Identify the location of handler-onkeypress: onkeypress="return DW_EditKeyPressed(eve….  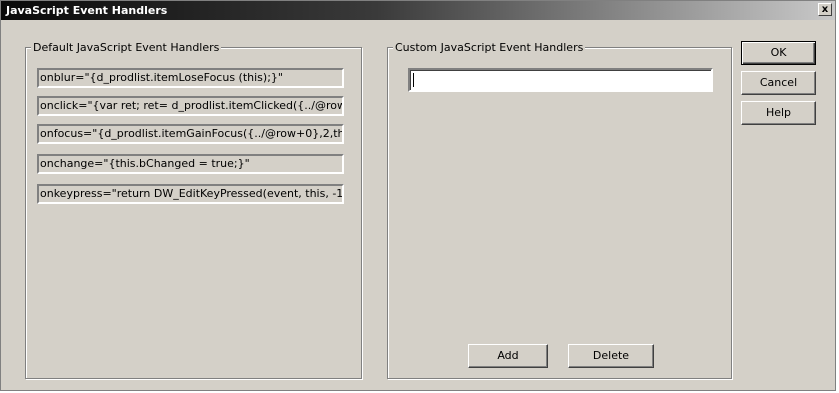
(190, 194).